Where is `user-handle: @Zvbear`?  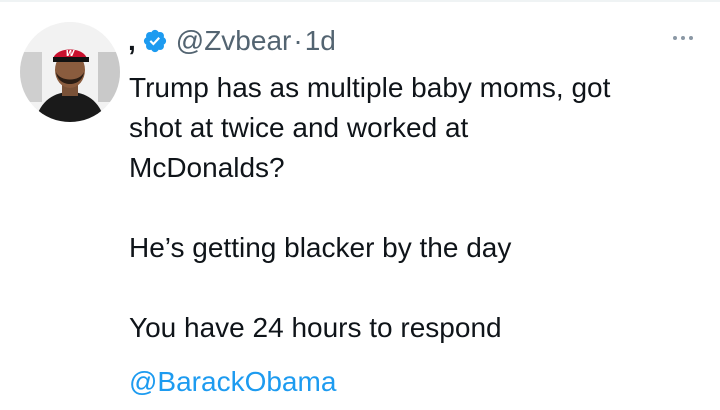
user-handle: @Zvbear is located at coordinates (234, 41).